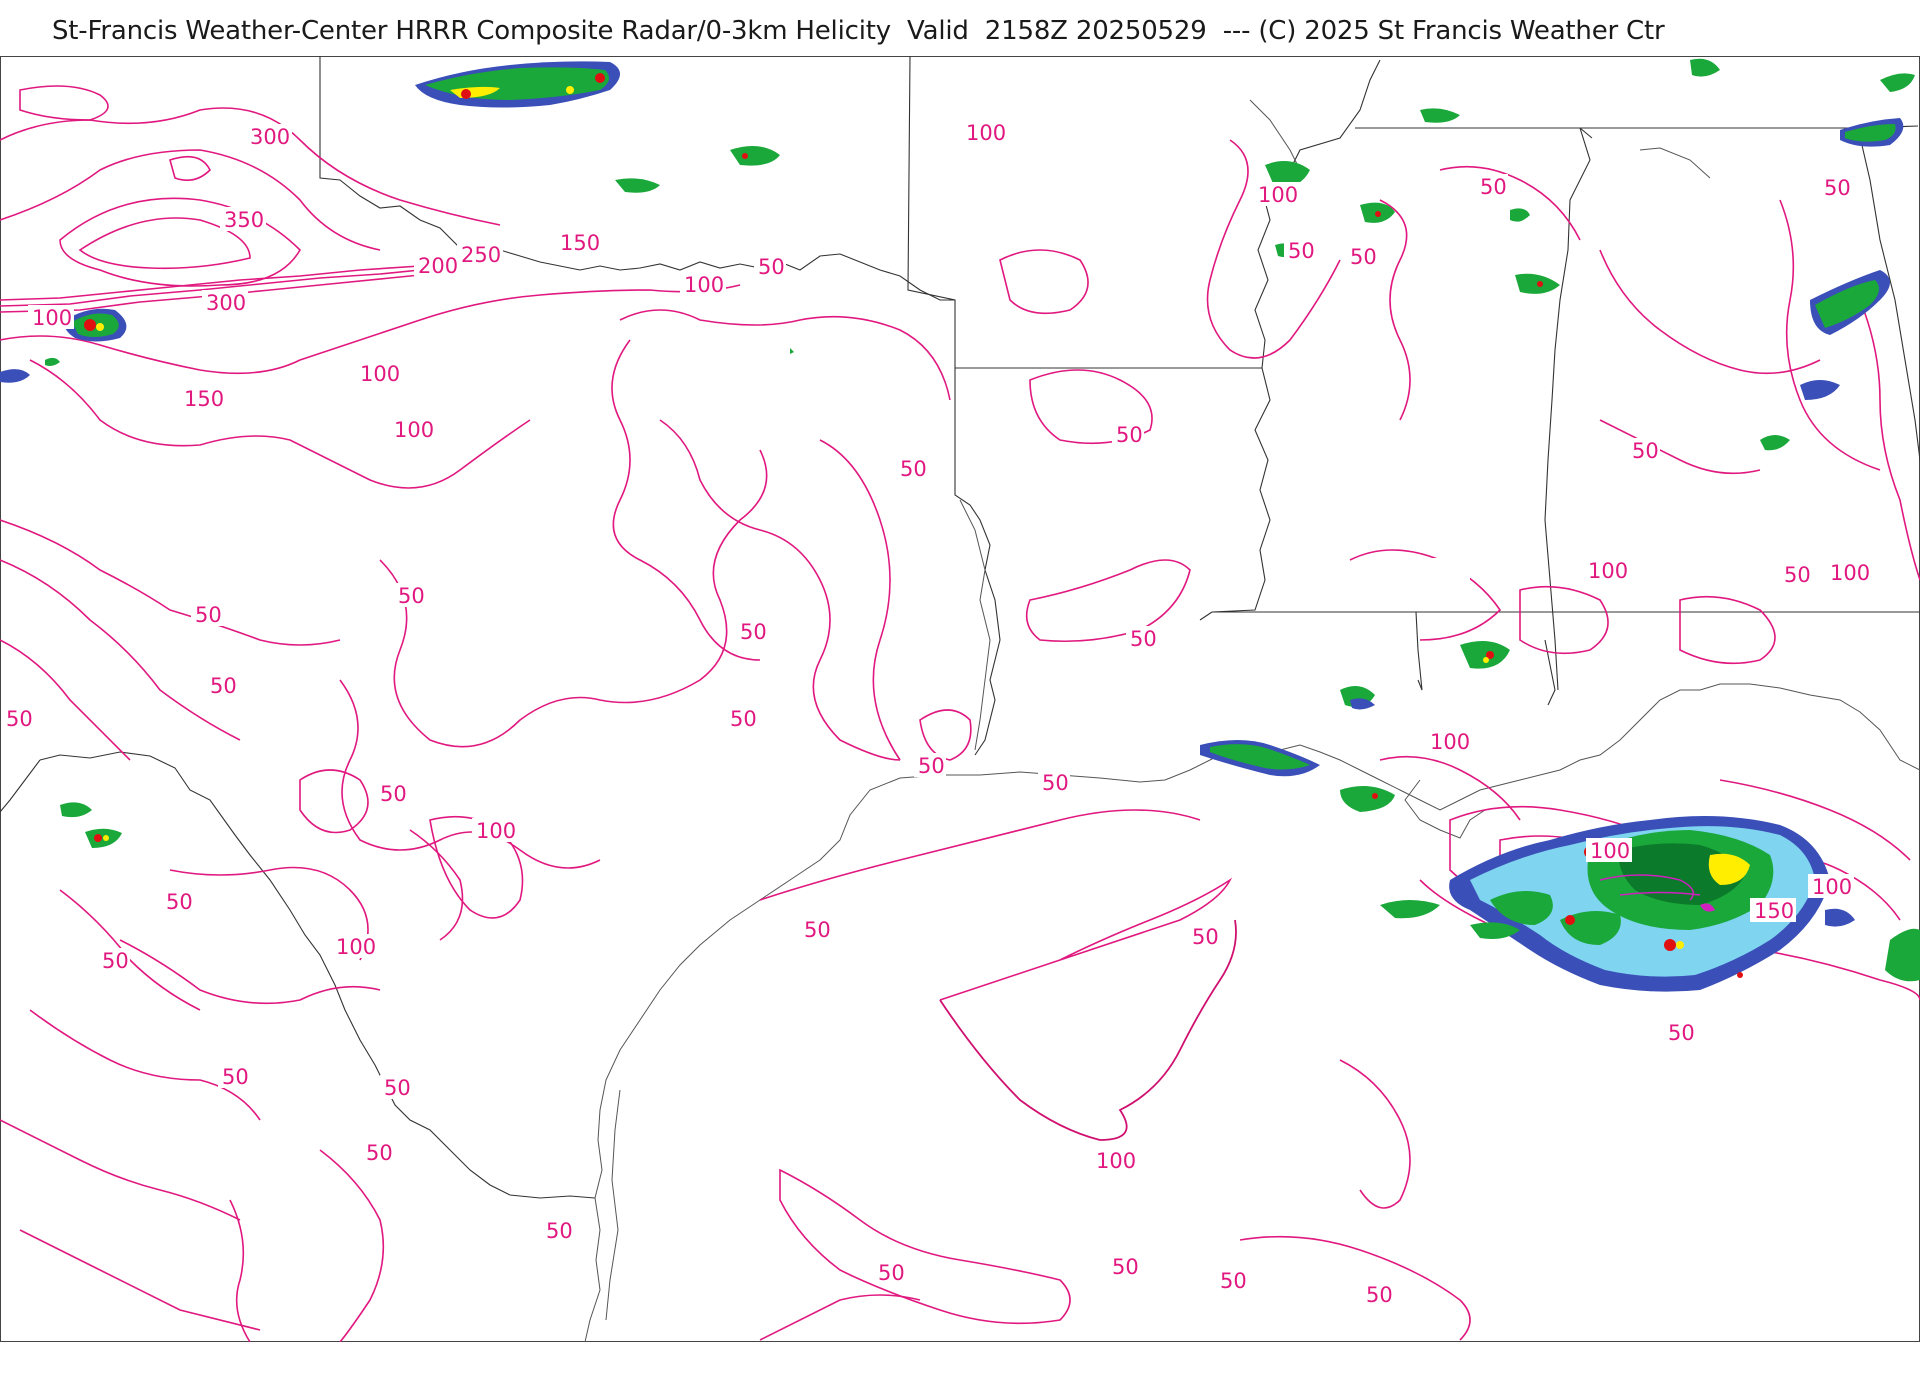 The height and width of the screenshot is (1400, 1920). Describe the element at coordinates (1355, 726) in the screenshot. I see `radar-cells-la-coast` at that location.